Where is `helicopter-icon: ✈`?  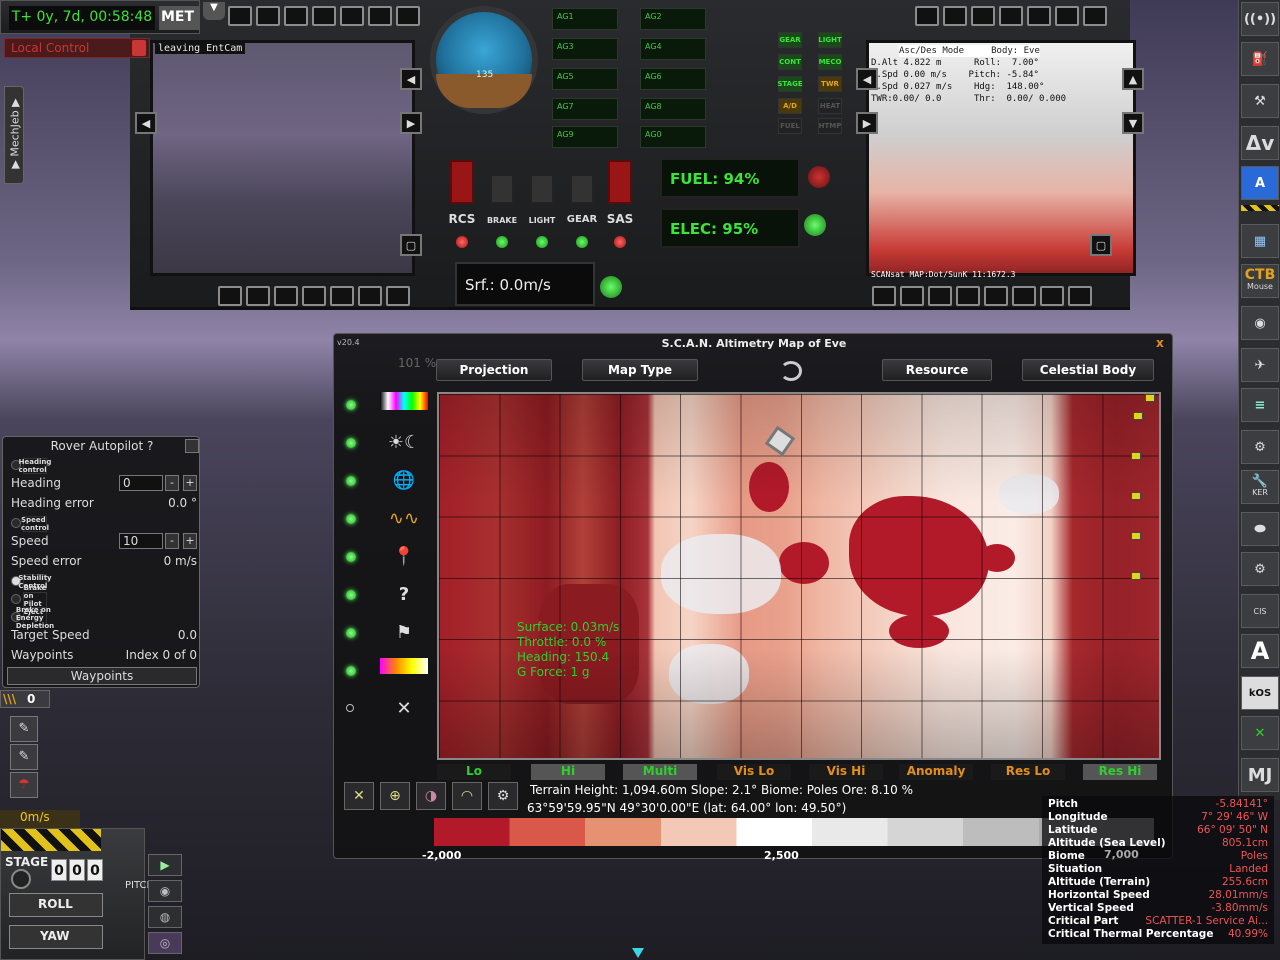
helicopter-icon: ✈ is located at coordinates (1260, 365).